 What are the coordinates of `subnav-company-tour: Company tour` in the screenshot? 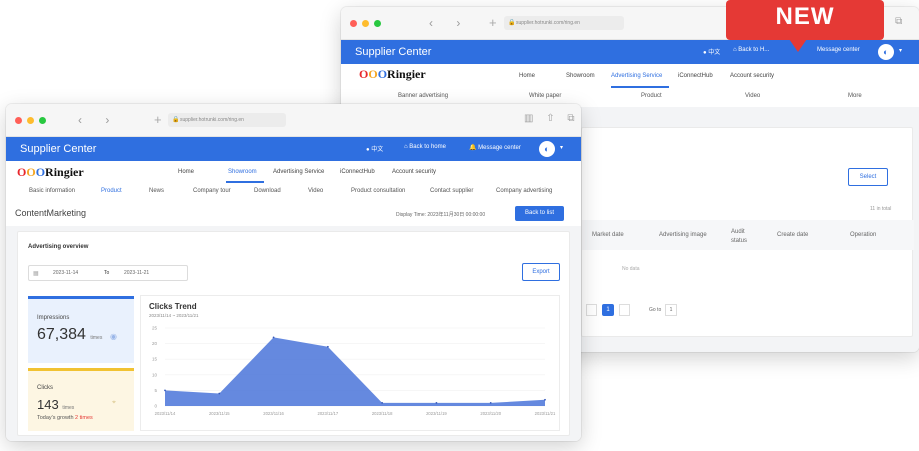 It's located at (212, 191).